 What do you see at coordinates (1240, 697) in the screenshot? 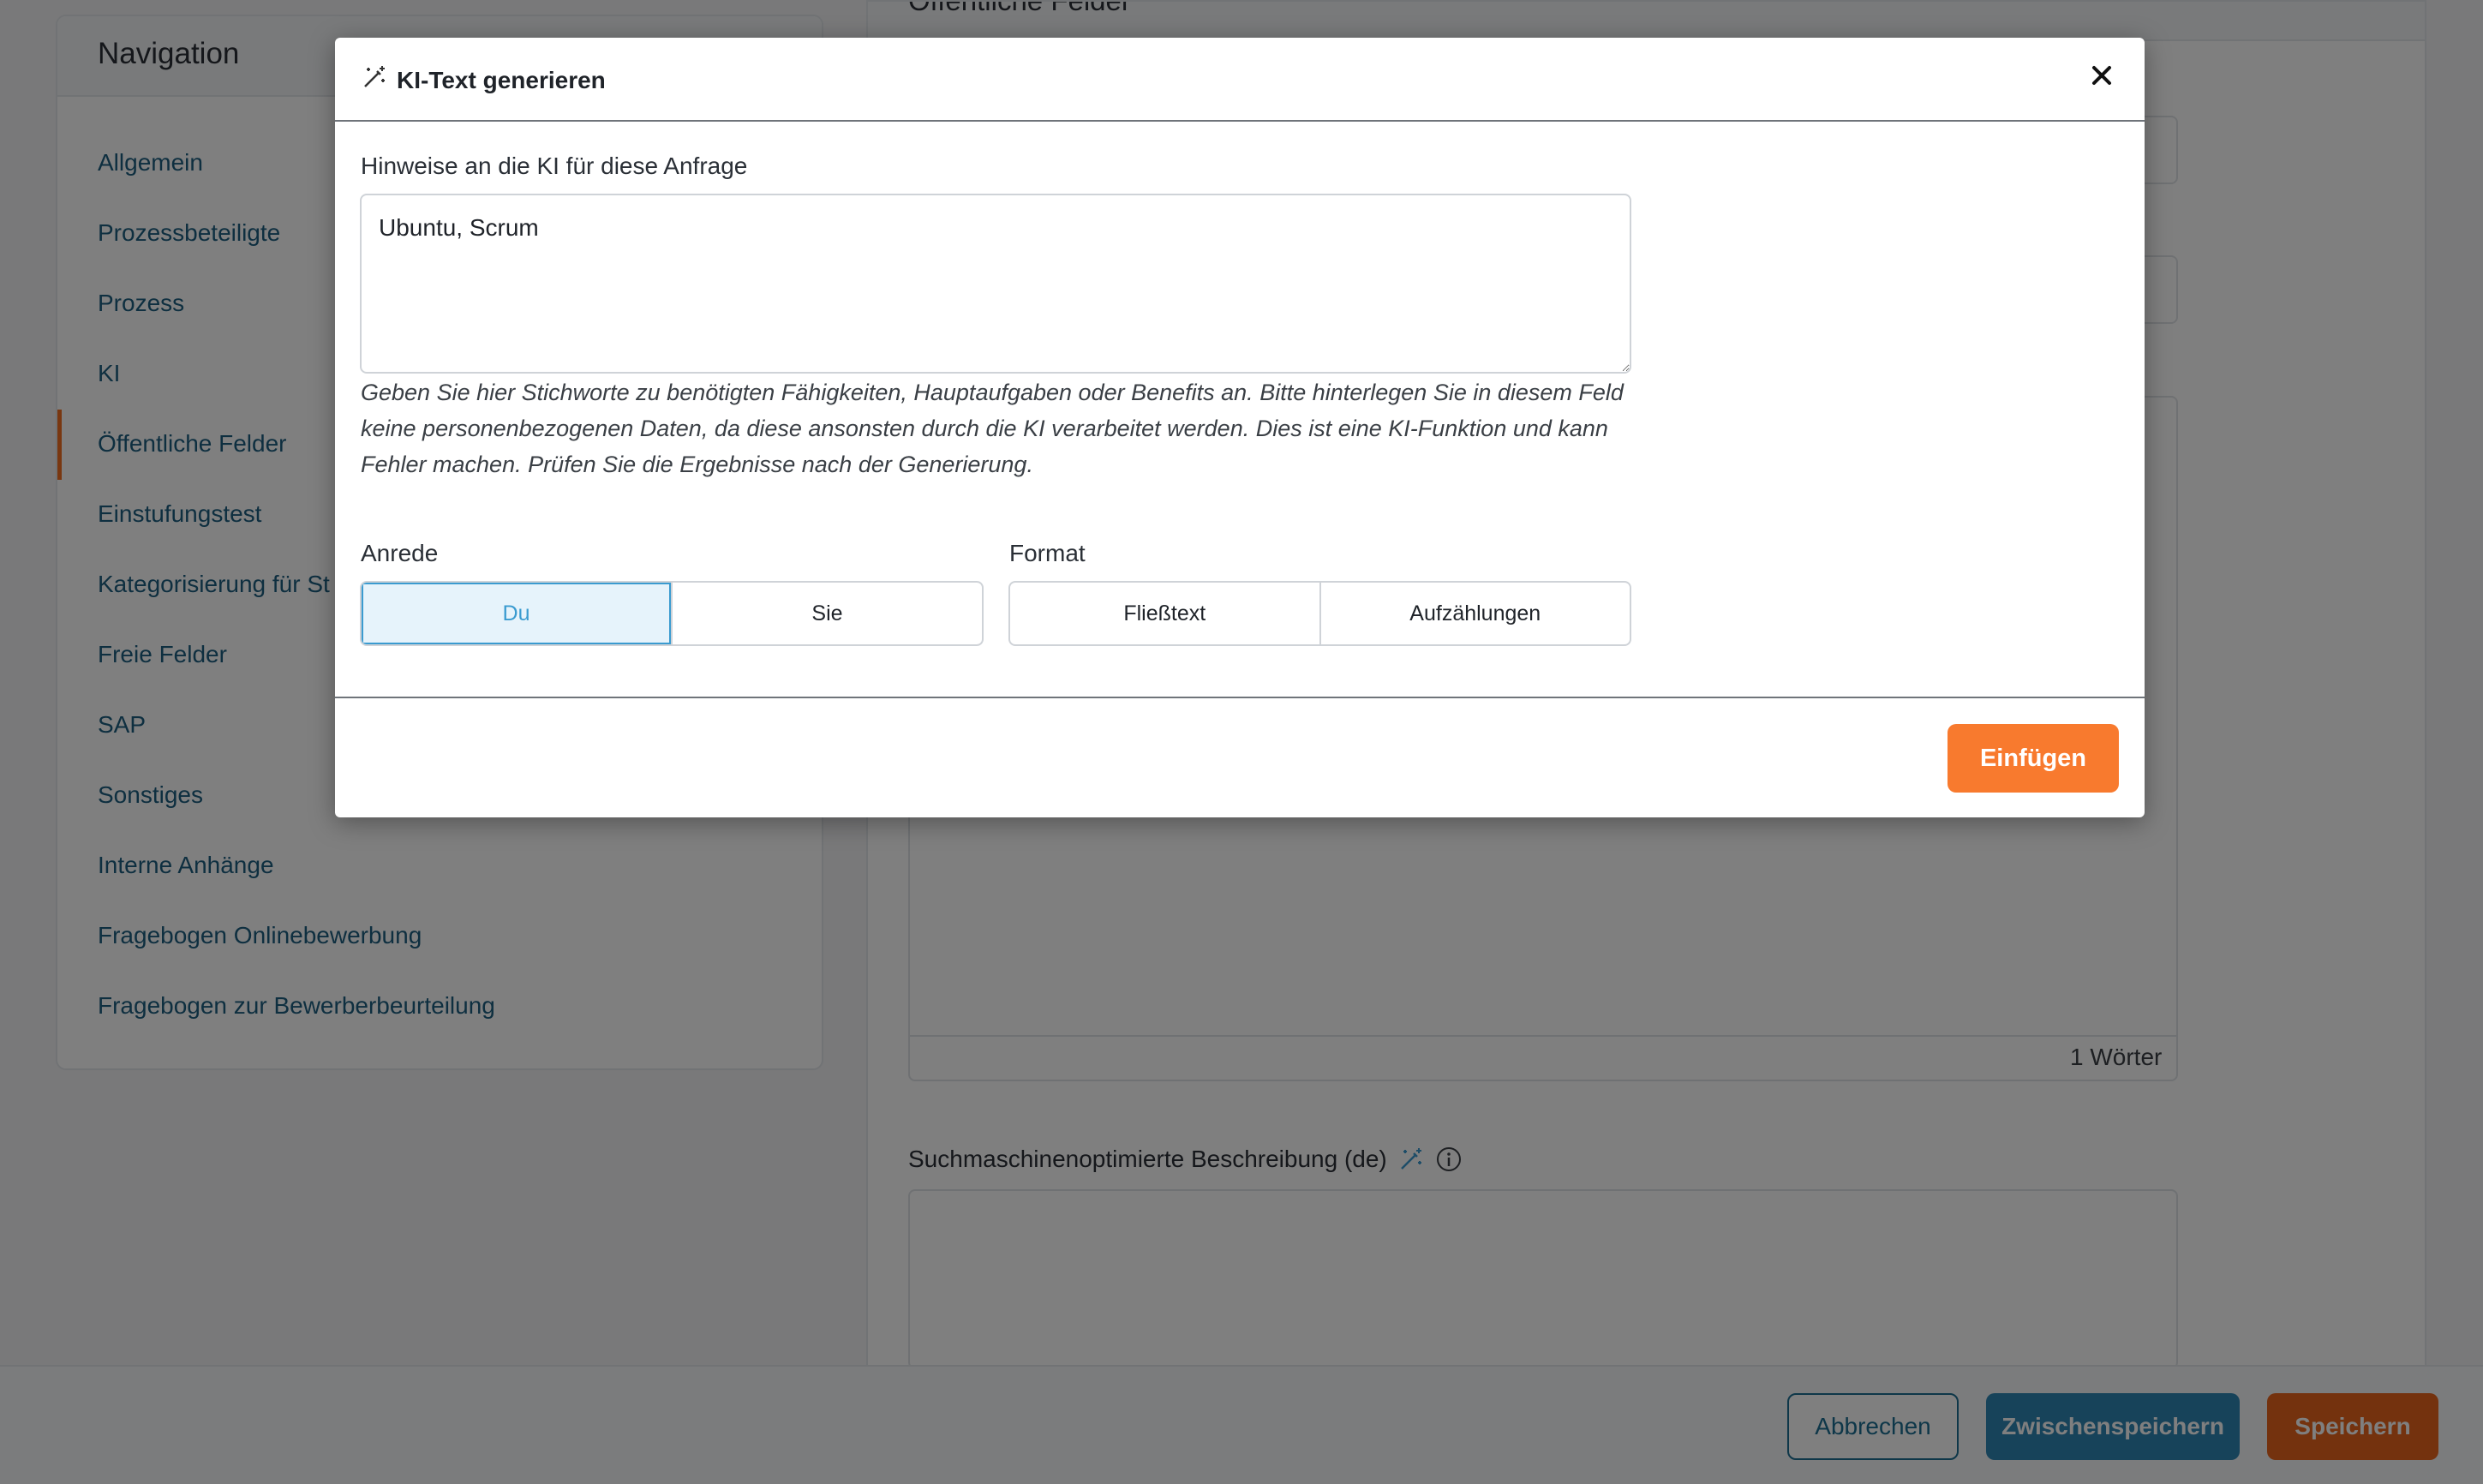
I see `modal-footer-divider` at bounding box center [1240, 697].